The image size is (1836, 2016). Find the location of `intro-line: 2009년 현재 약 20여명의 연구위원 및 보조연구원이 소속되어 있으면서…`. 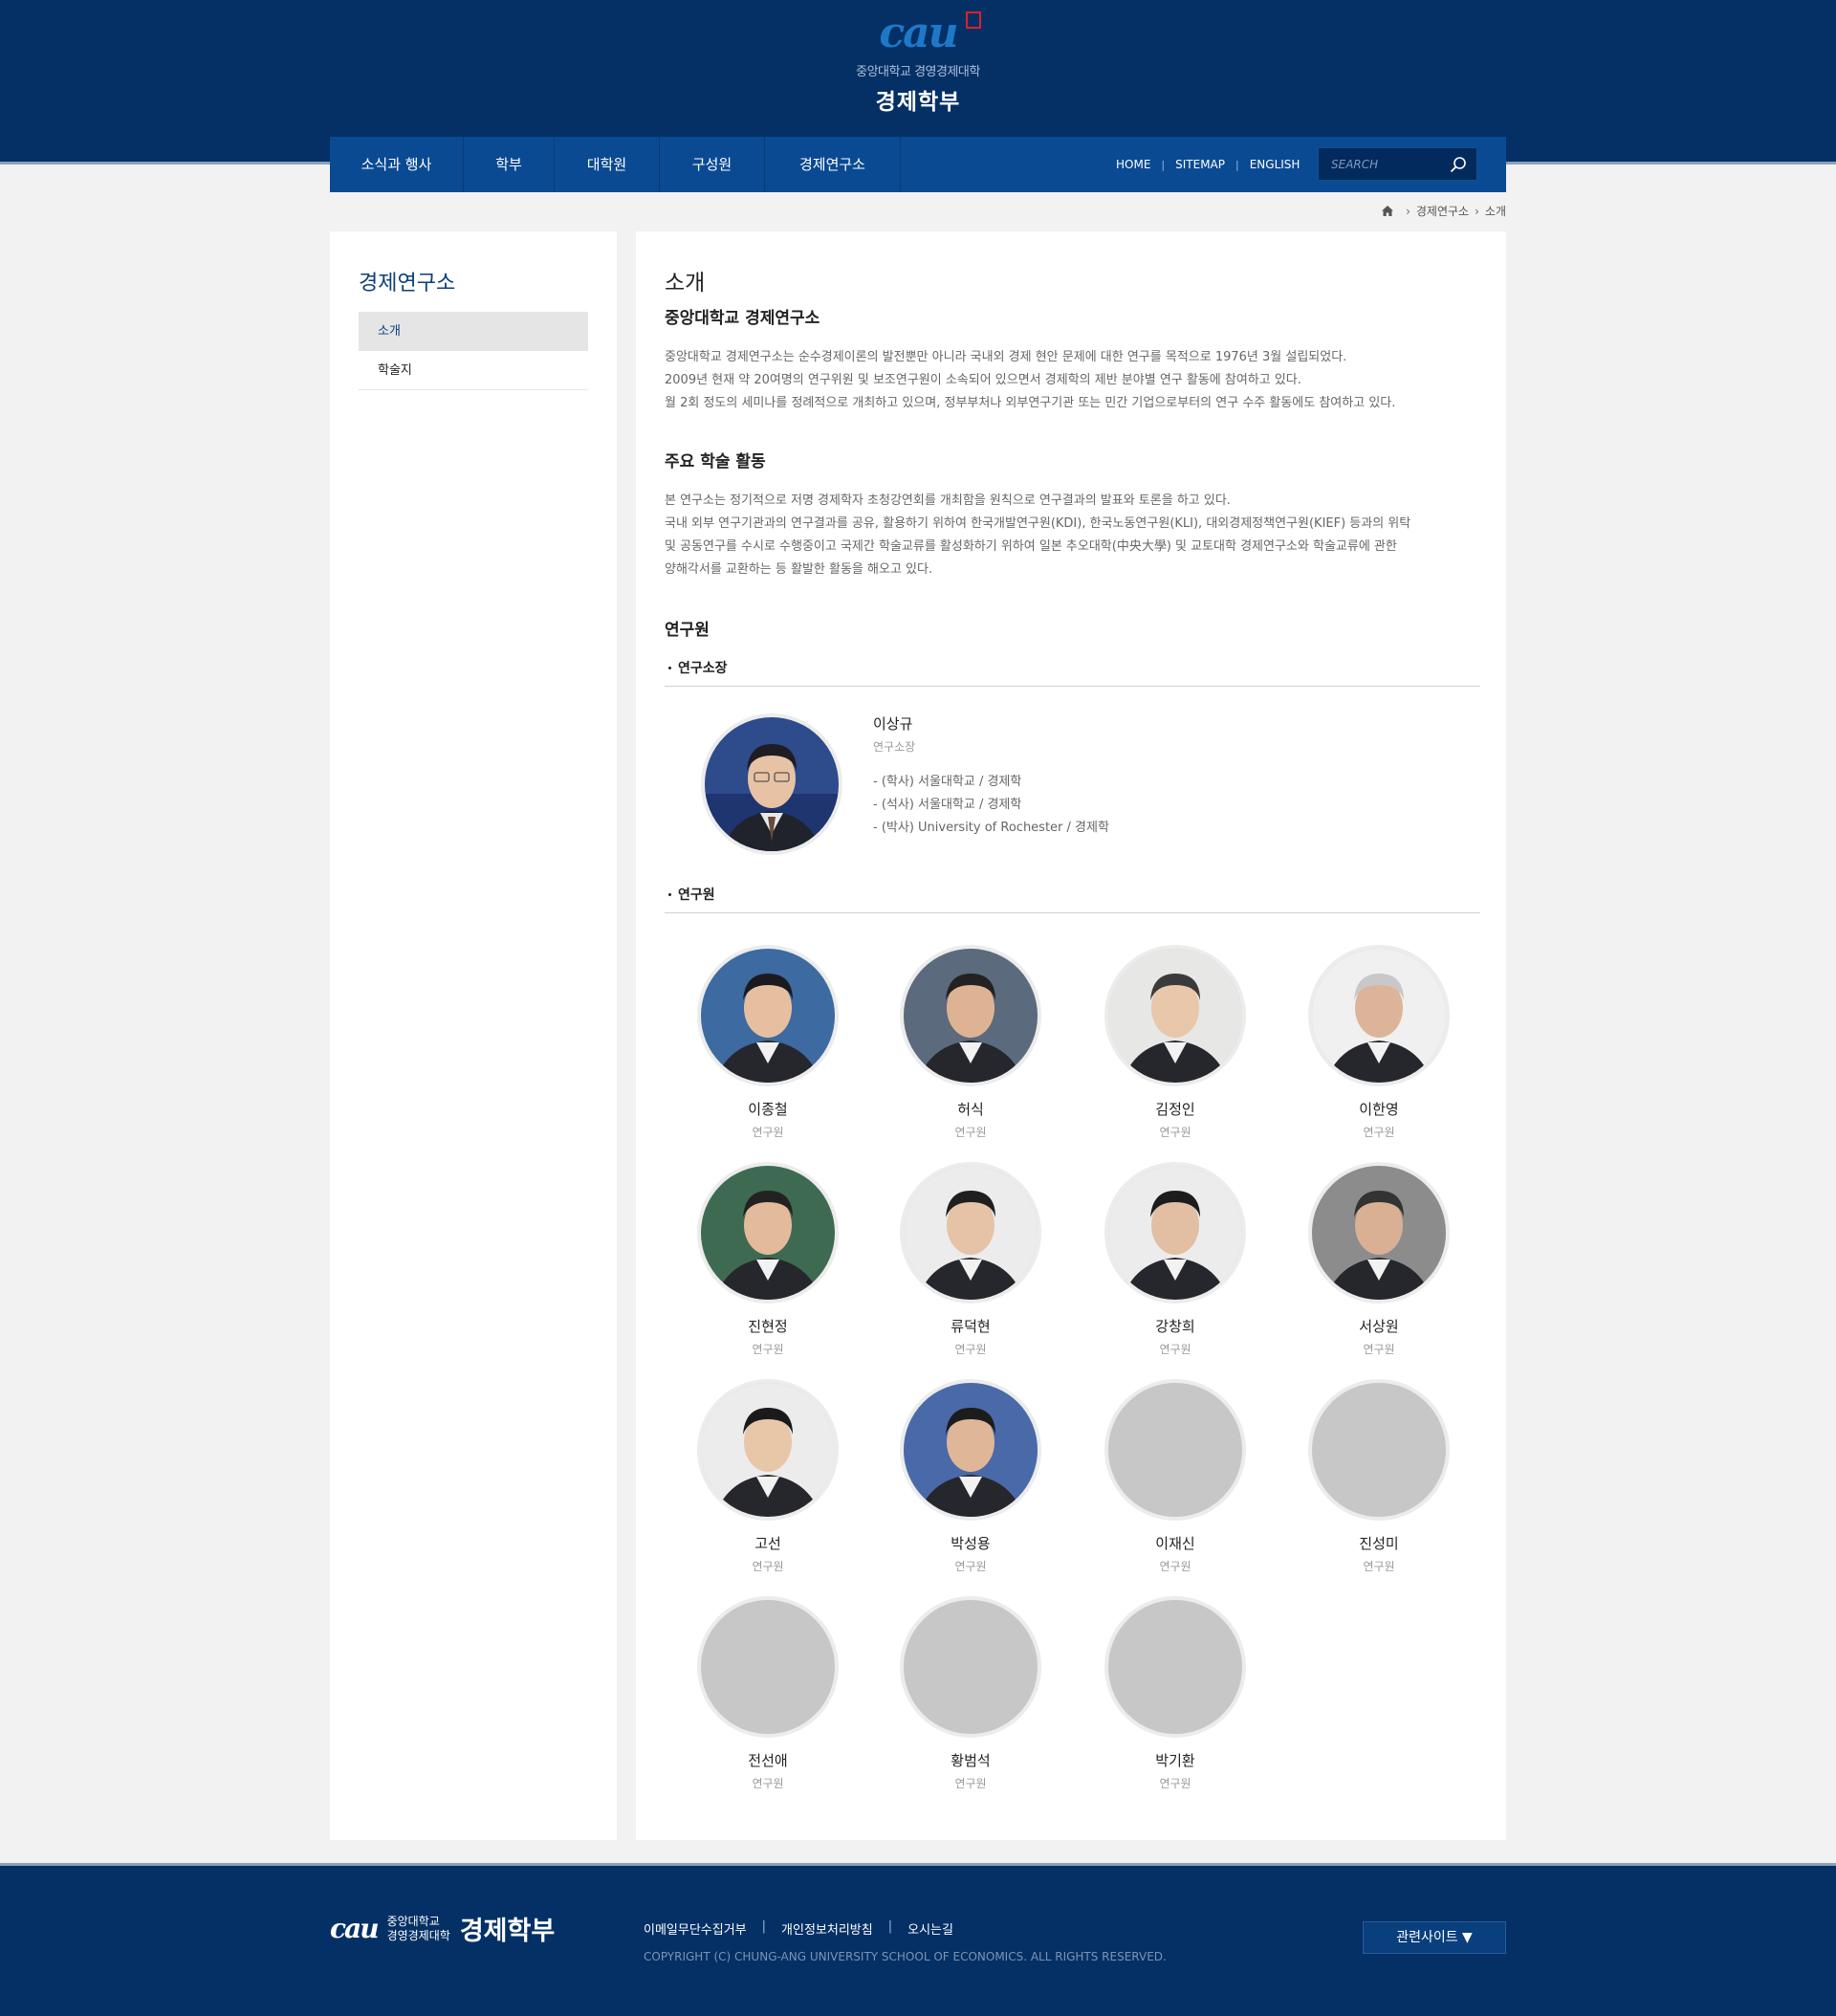

intro-line: 2009년 현재 약 20여명의 연구위원 및 보조연구원이 소속되어 있으면서… is located at coordinates (983, 380).